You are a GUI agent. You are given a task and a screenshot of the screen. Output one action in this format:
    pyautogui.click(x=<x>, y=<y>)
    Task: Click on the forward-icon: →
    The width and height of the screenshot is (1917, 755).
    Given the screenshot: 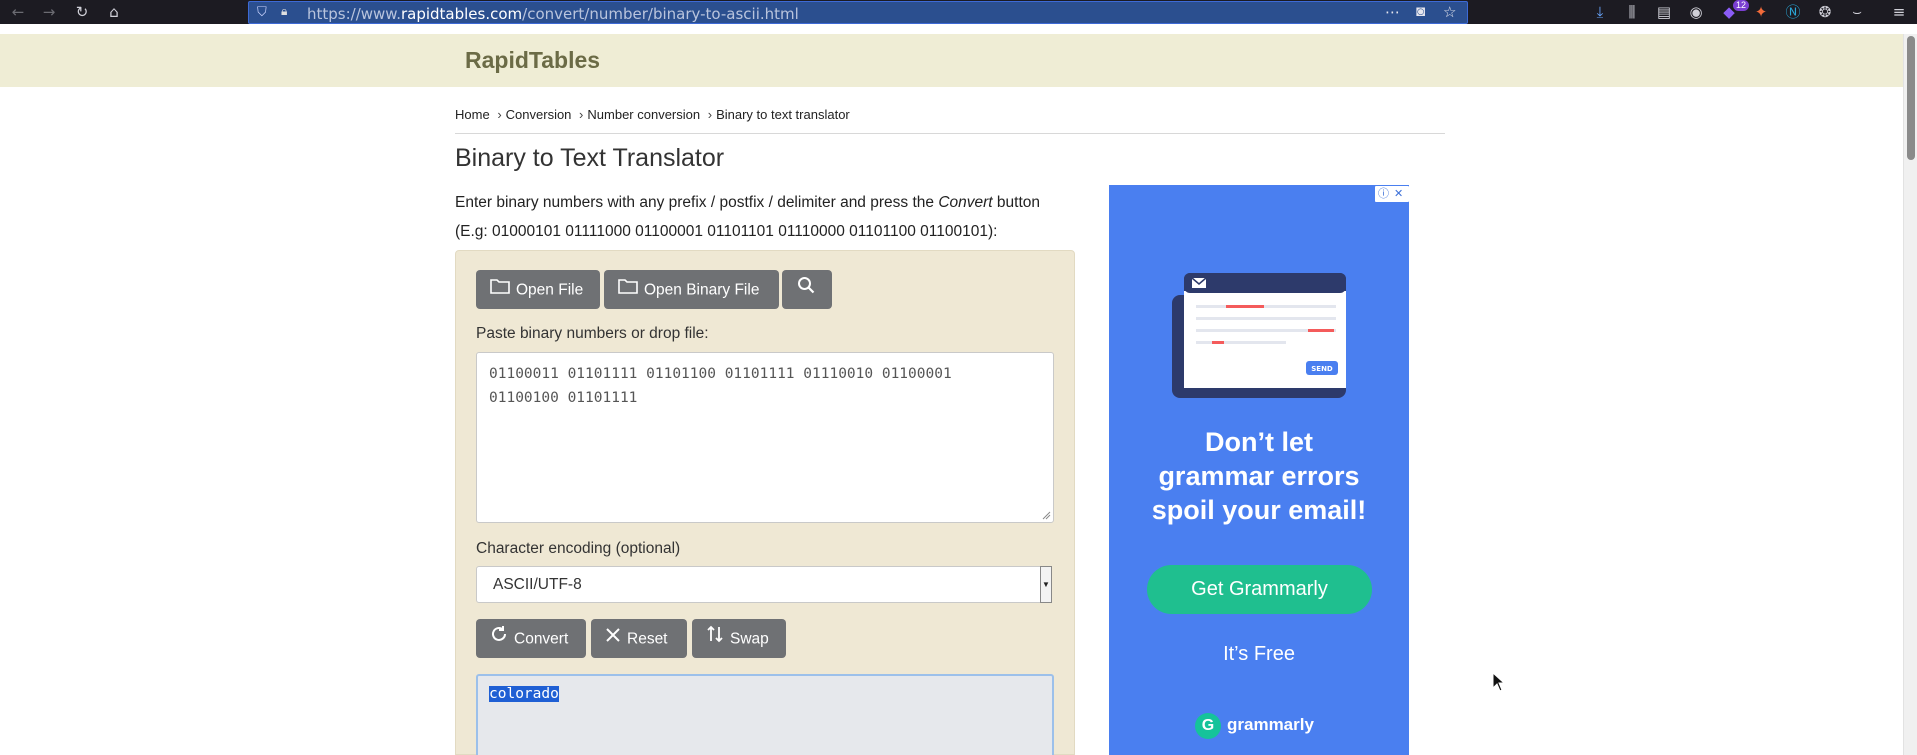 What is the action you would take?
    pyautogui.click(x=49, y=12)
    